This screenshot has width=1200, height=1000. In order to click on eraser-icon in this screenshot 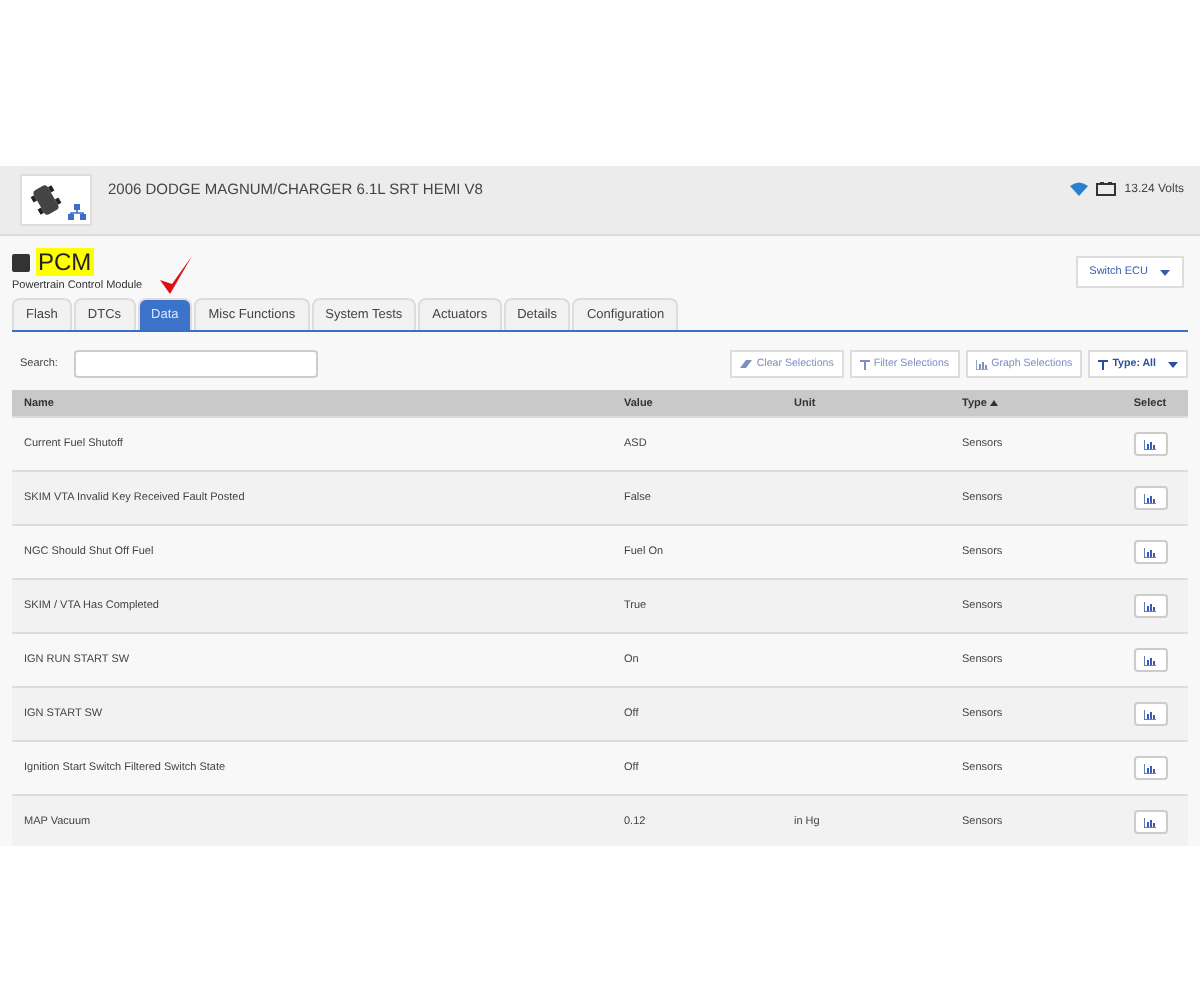, I will do `click(746, 364)`.